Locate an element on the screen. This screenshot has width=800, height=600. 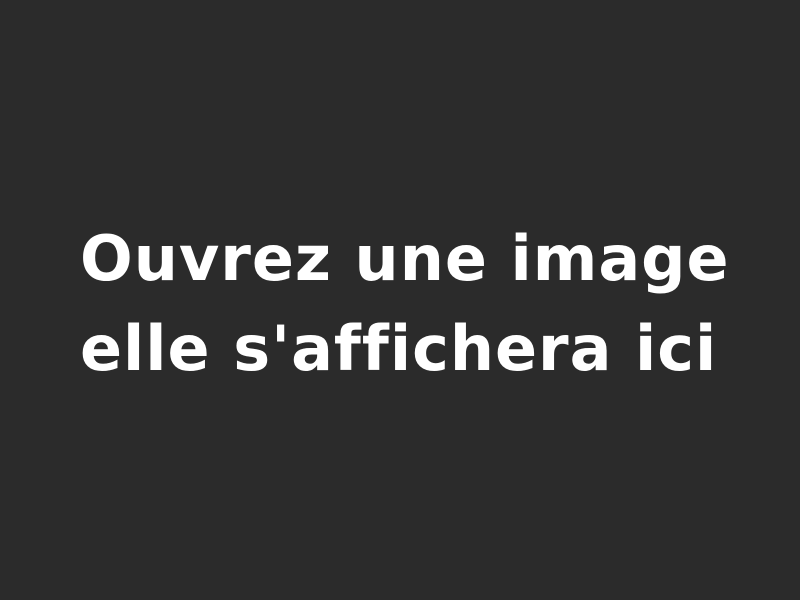
empty-state-line-1: Ouvrez une image is located at coordinates (405, 258).